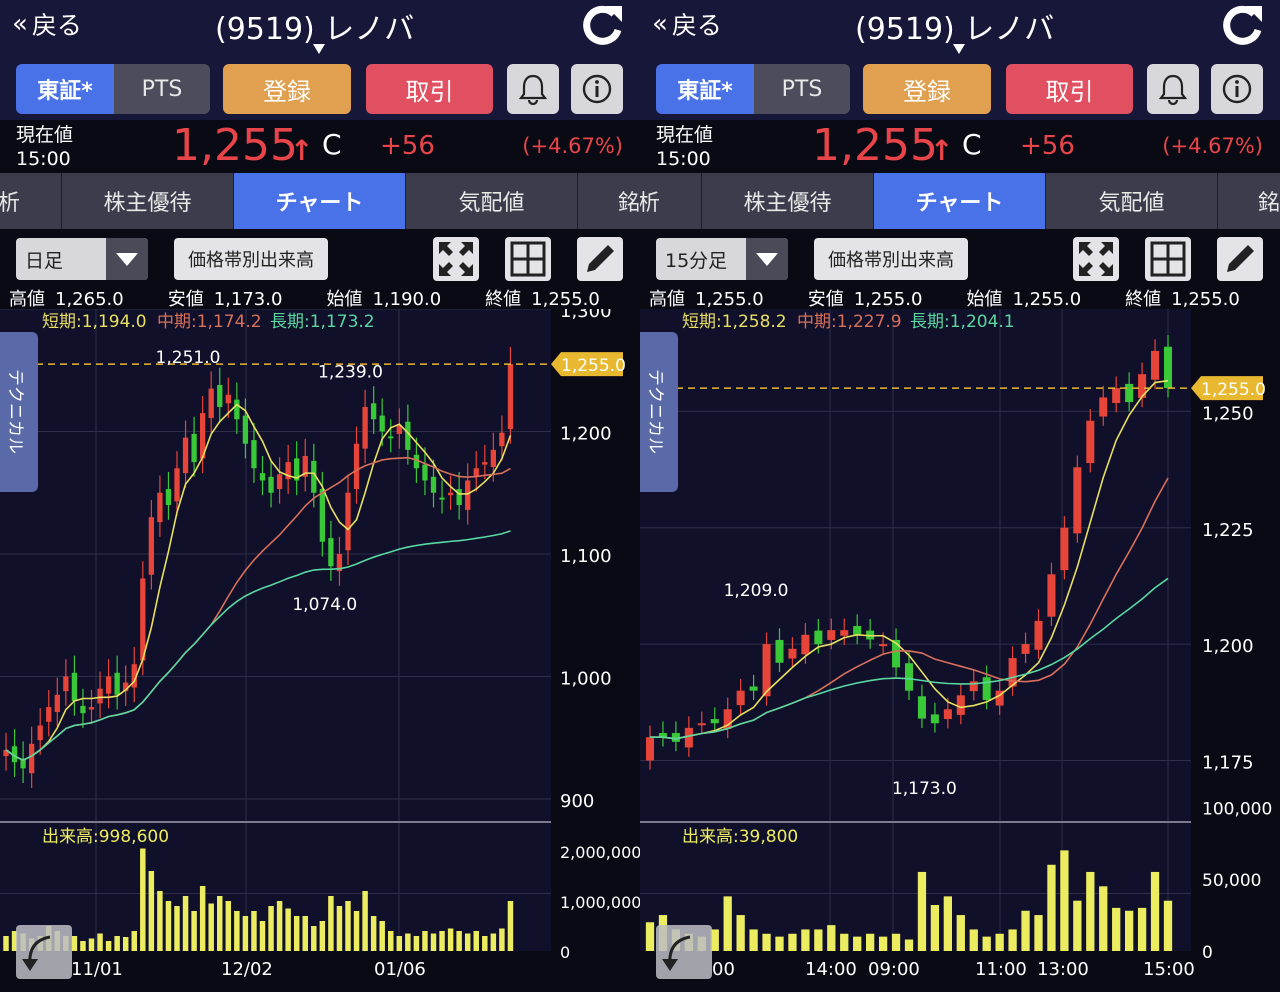  What do you see at coordinates (722, 259) in the screenshot?
I see `period-select: 15分足` at bounding box center [722, 259].